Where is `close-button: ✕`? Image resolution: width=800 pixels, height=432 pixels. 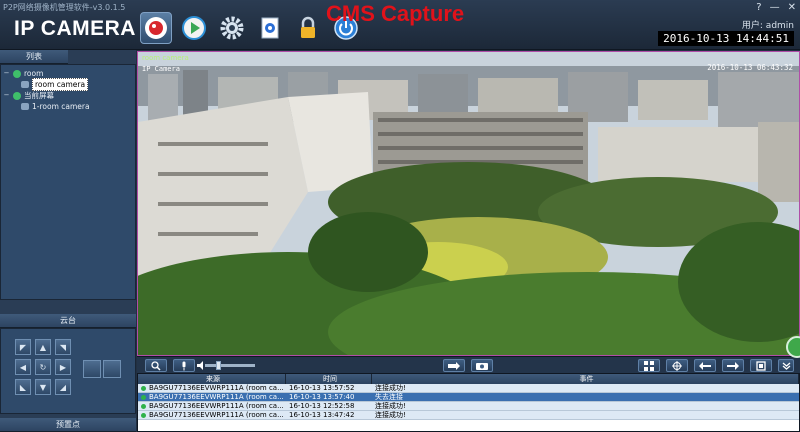
close-button: ✕ is located at coordinates (792, 7).